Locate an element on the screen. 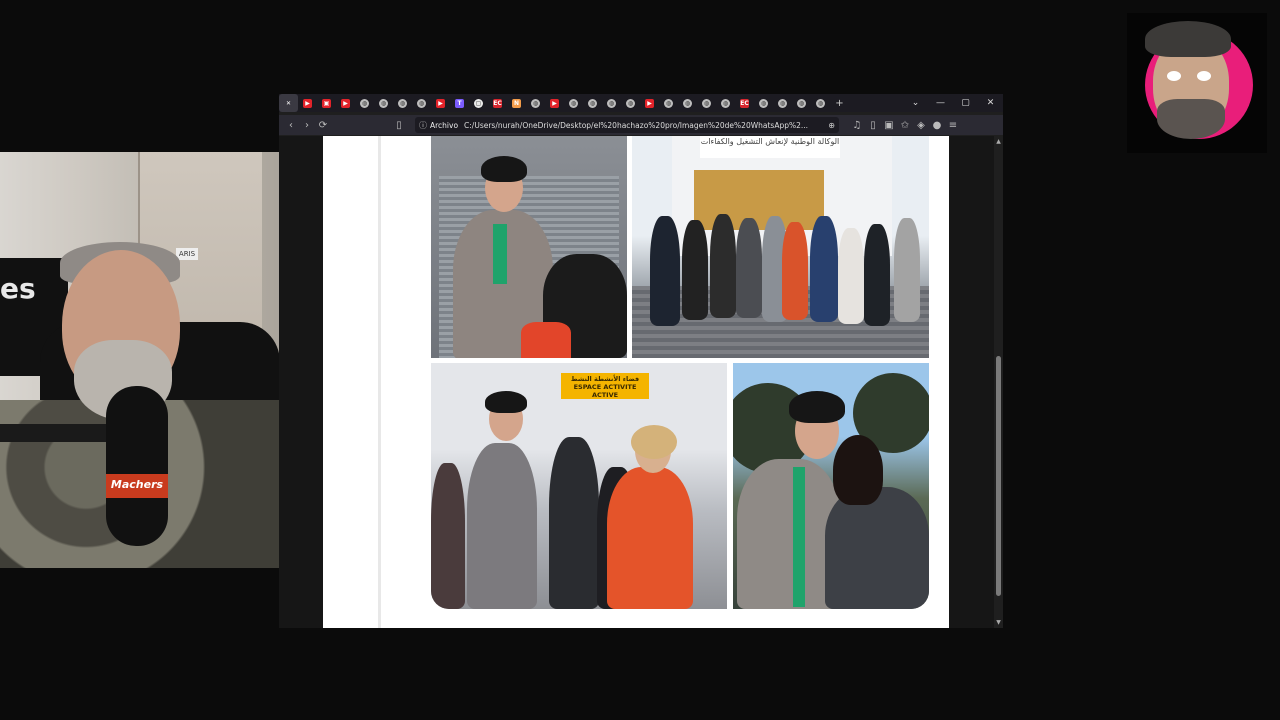 The image size is (1280, 720). maximize-button: ▢ is located at coordinates (965, 103).